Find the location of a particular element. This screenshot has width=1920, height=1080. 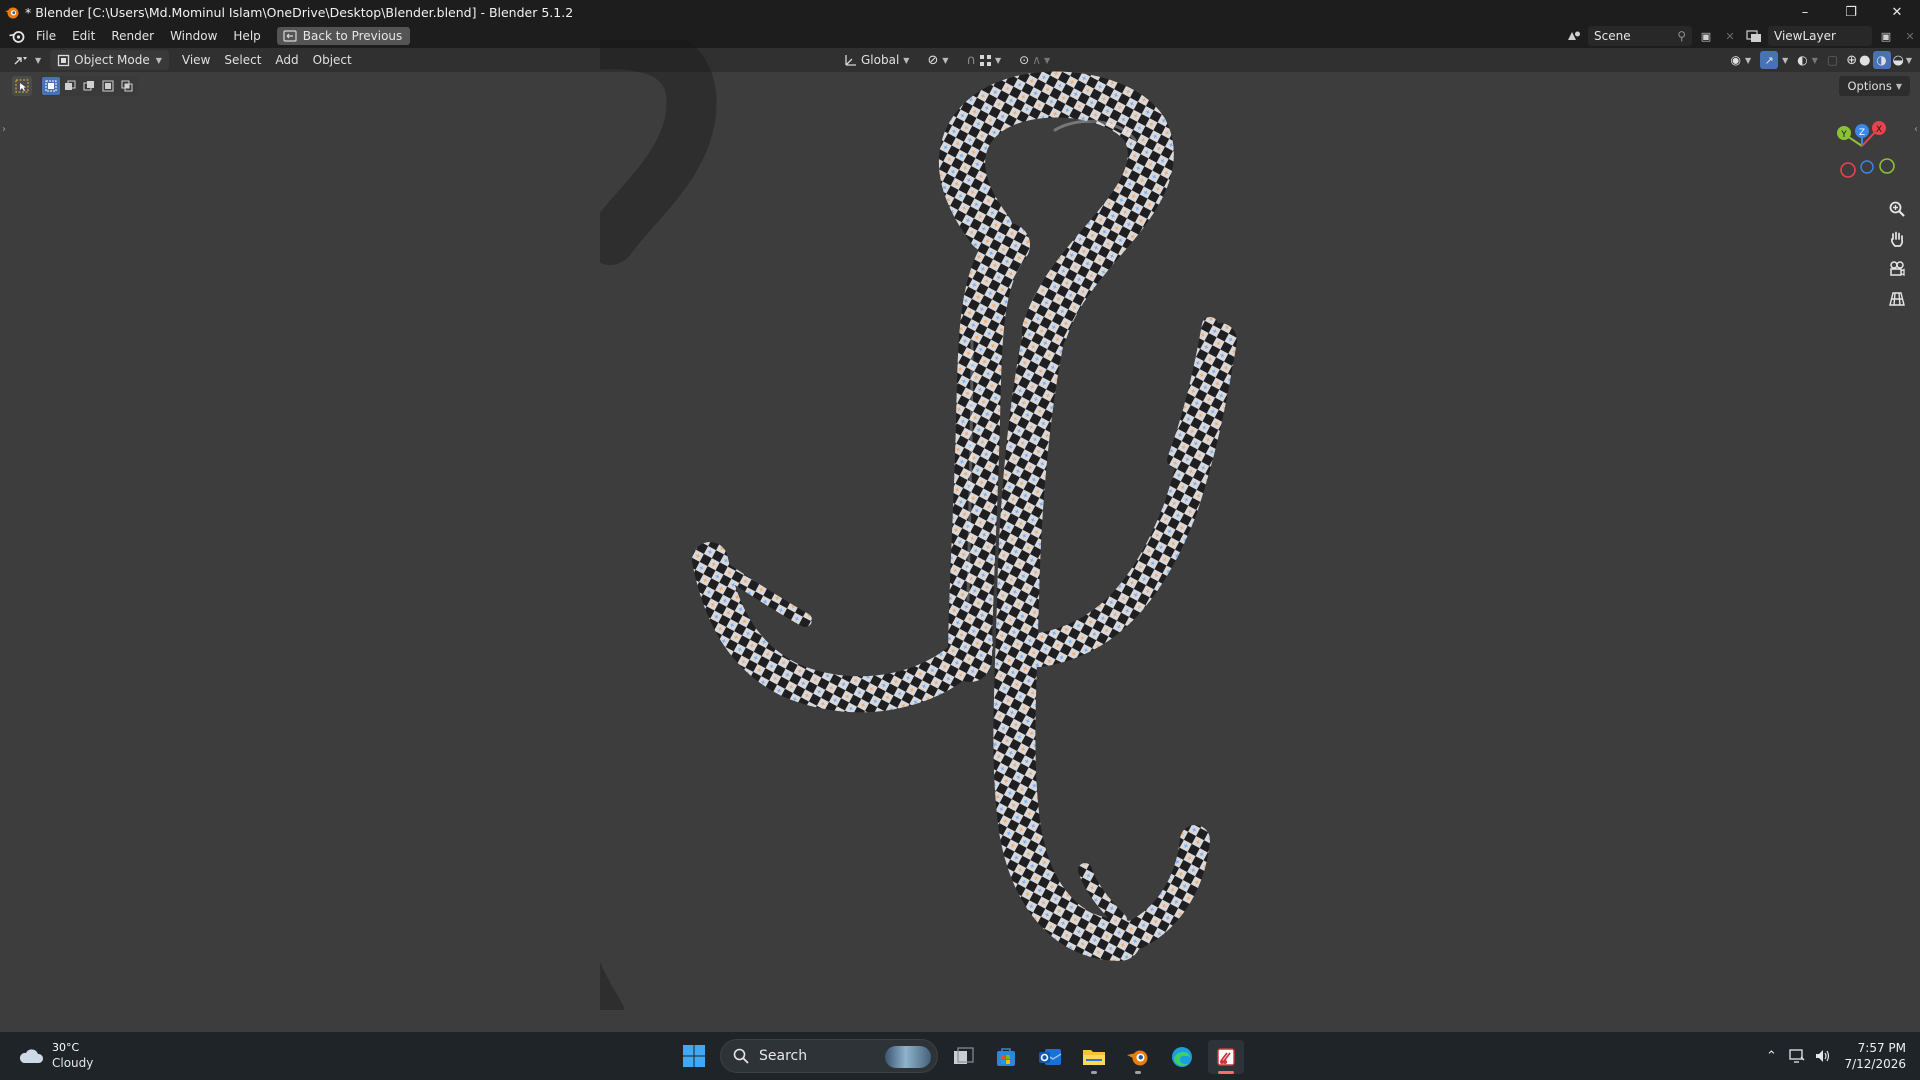

volume-icon is located at coordinates (1823, 1056).